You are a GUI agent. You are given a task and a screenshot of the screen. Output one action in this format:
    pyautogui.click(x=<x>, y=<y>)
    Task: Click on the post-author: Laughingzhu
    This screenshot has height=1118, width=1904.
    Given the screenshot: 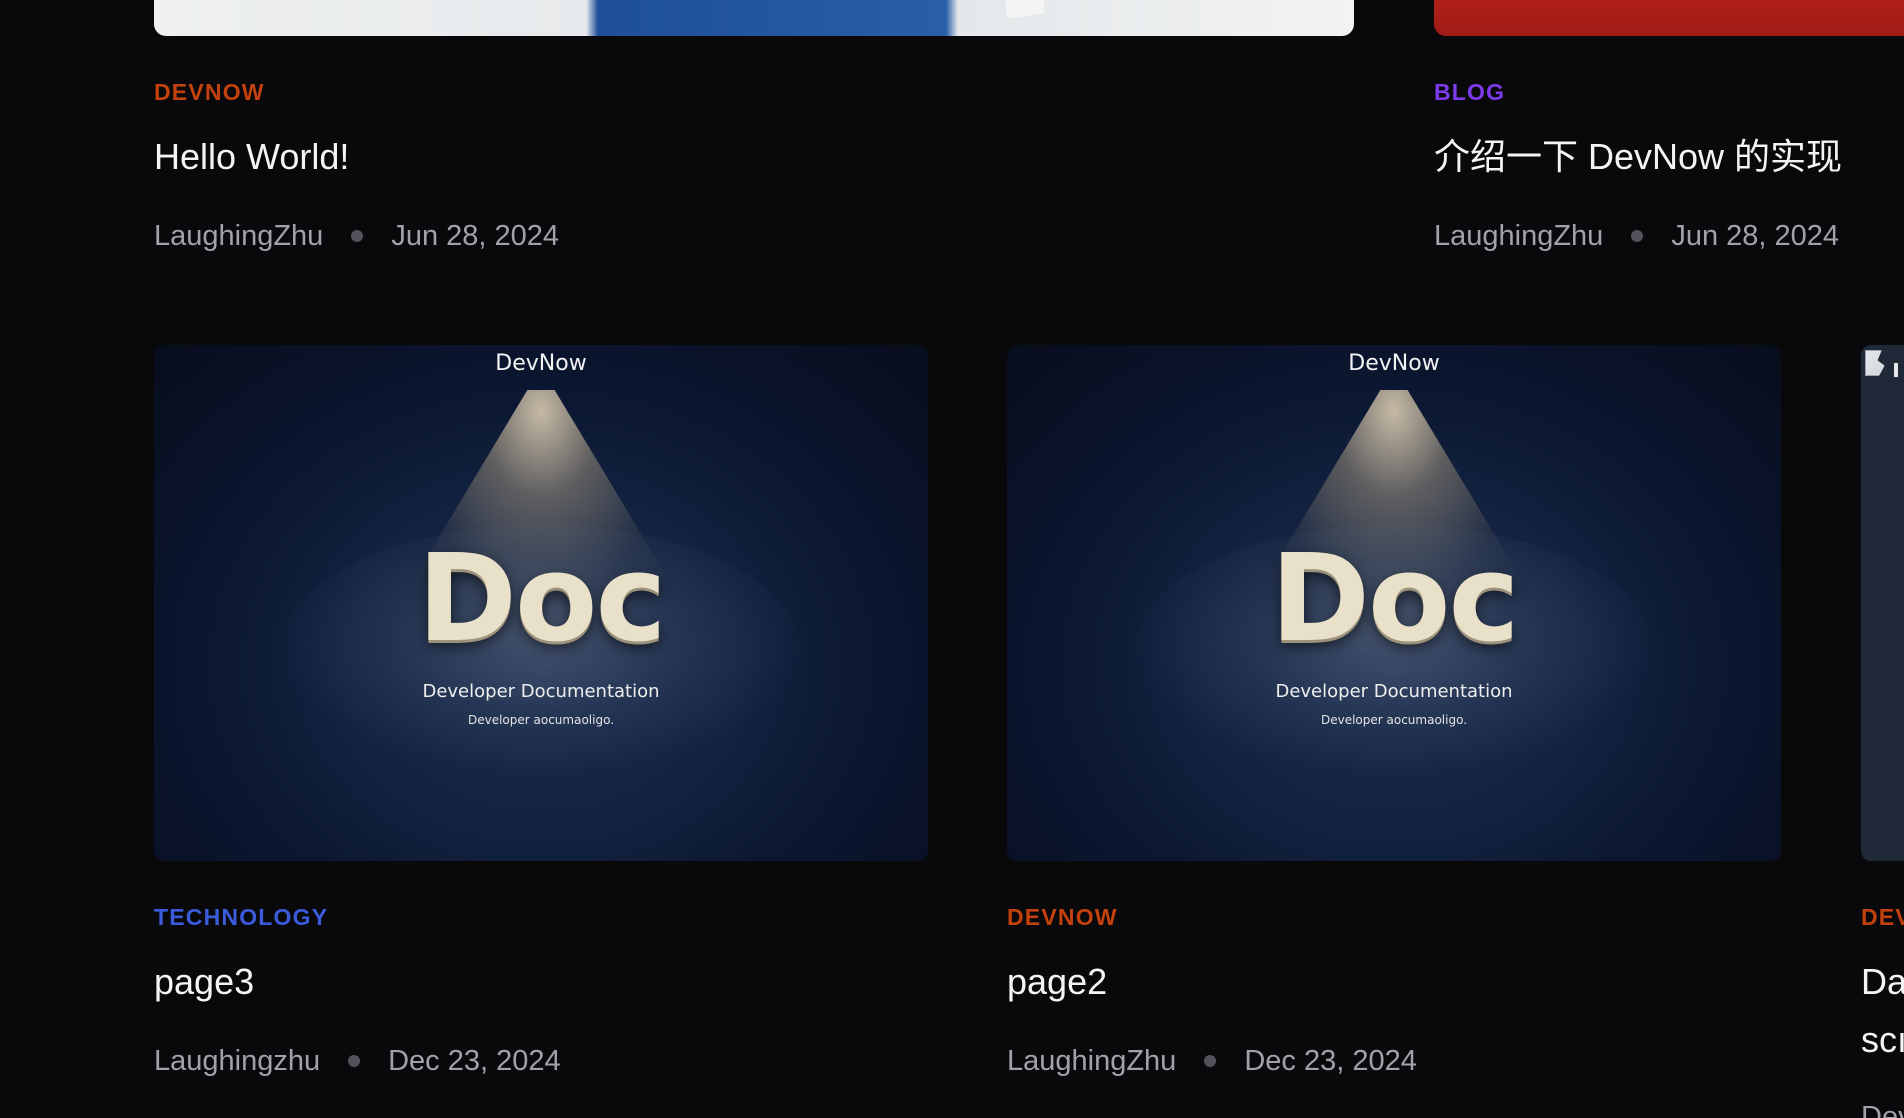 What is the action you would take?
    pyautogui.click(x=237, y=1061)
    